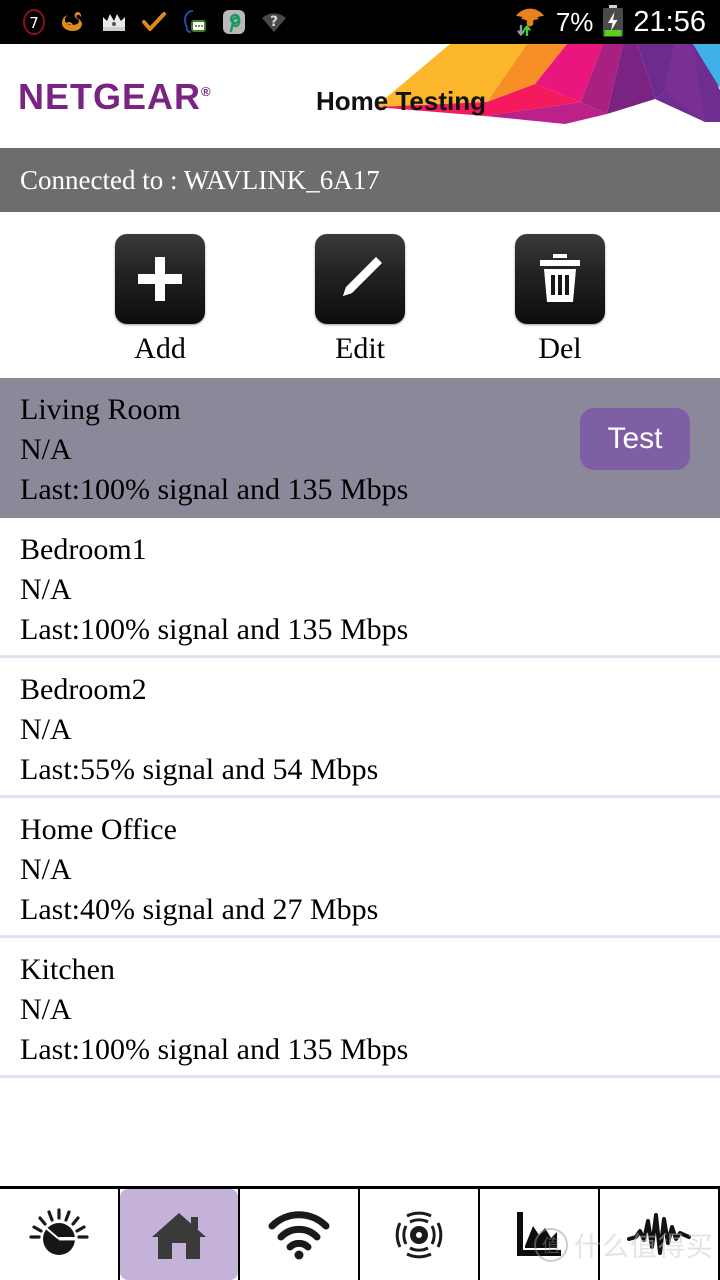  I want to click on delete-button-icon-box, so click(560, 279).